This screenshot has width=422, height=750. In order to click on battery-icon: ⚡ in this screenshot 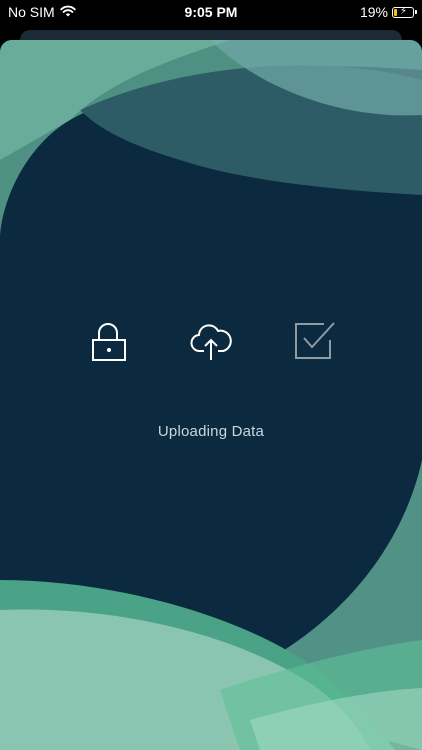, I will do `click(404, 11)`.